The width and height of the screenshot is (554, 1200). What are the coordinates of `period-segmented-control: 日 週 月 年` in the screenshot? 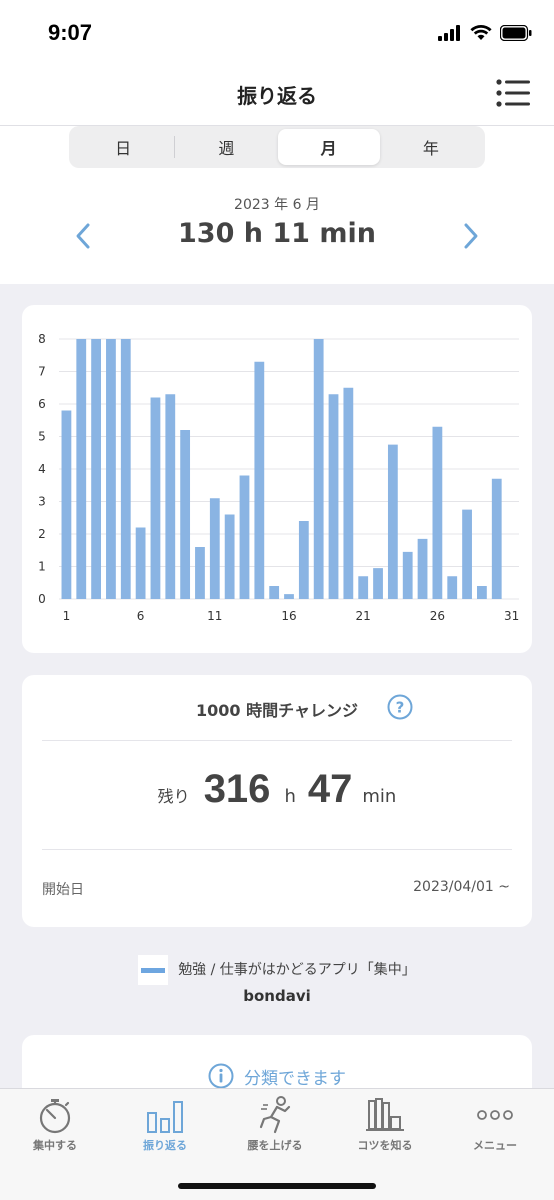 It's located at (277, 147).